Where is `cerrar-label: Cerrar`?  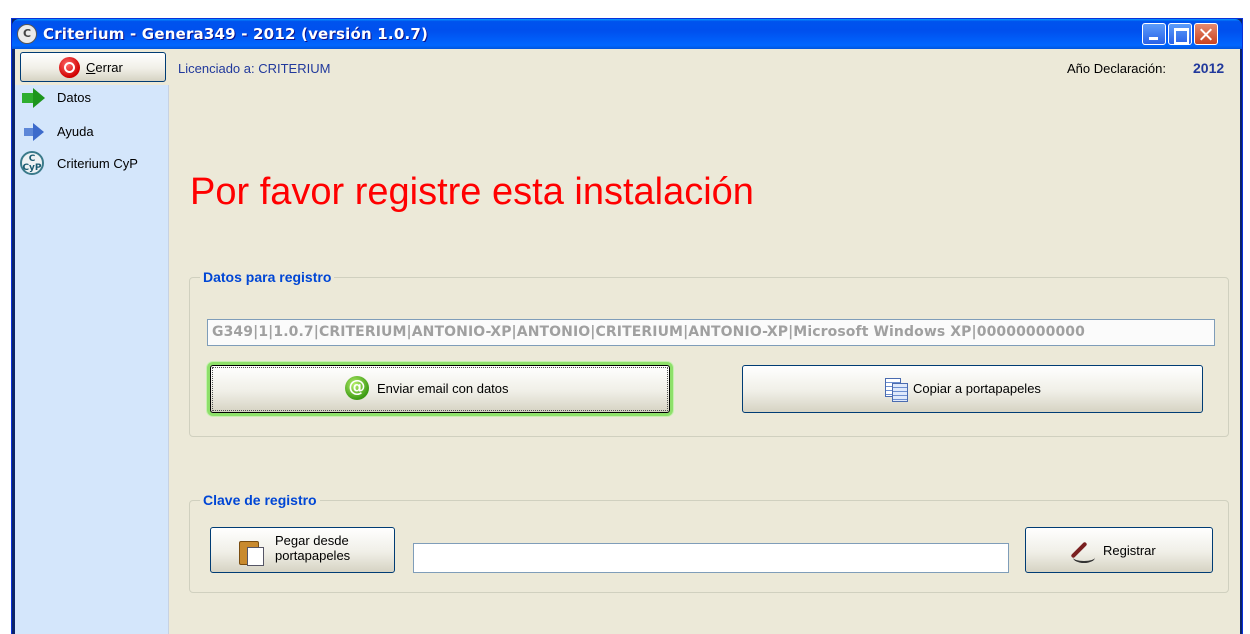
cerrar-label: Cerrar is located at coordinates (104, 67).